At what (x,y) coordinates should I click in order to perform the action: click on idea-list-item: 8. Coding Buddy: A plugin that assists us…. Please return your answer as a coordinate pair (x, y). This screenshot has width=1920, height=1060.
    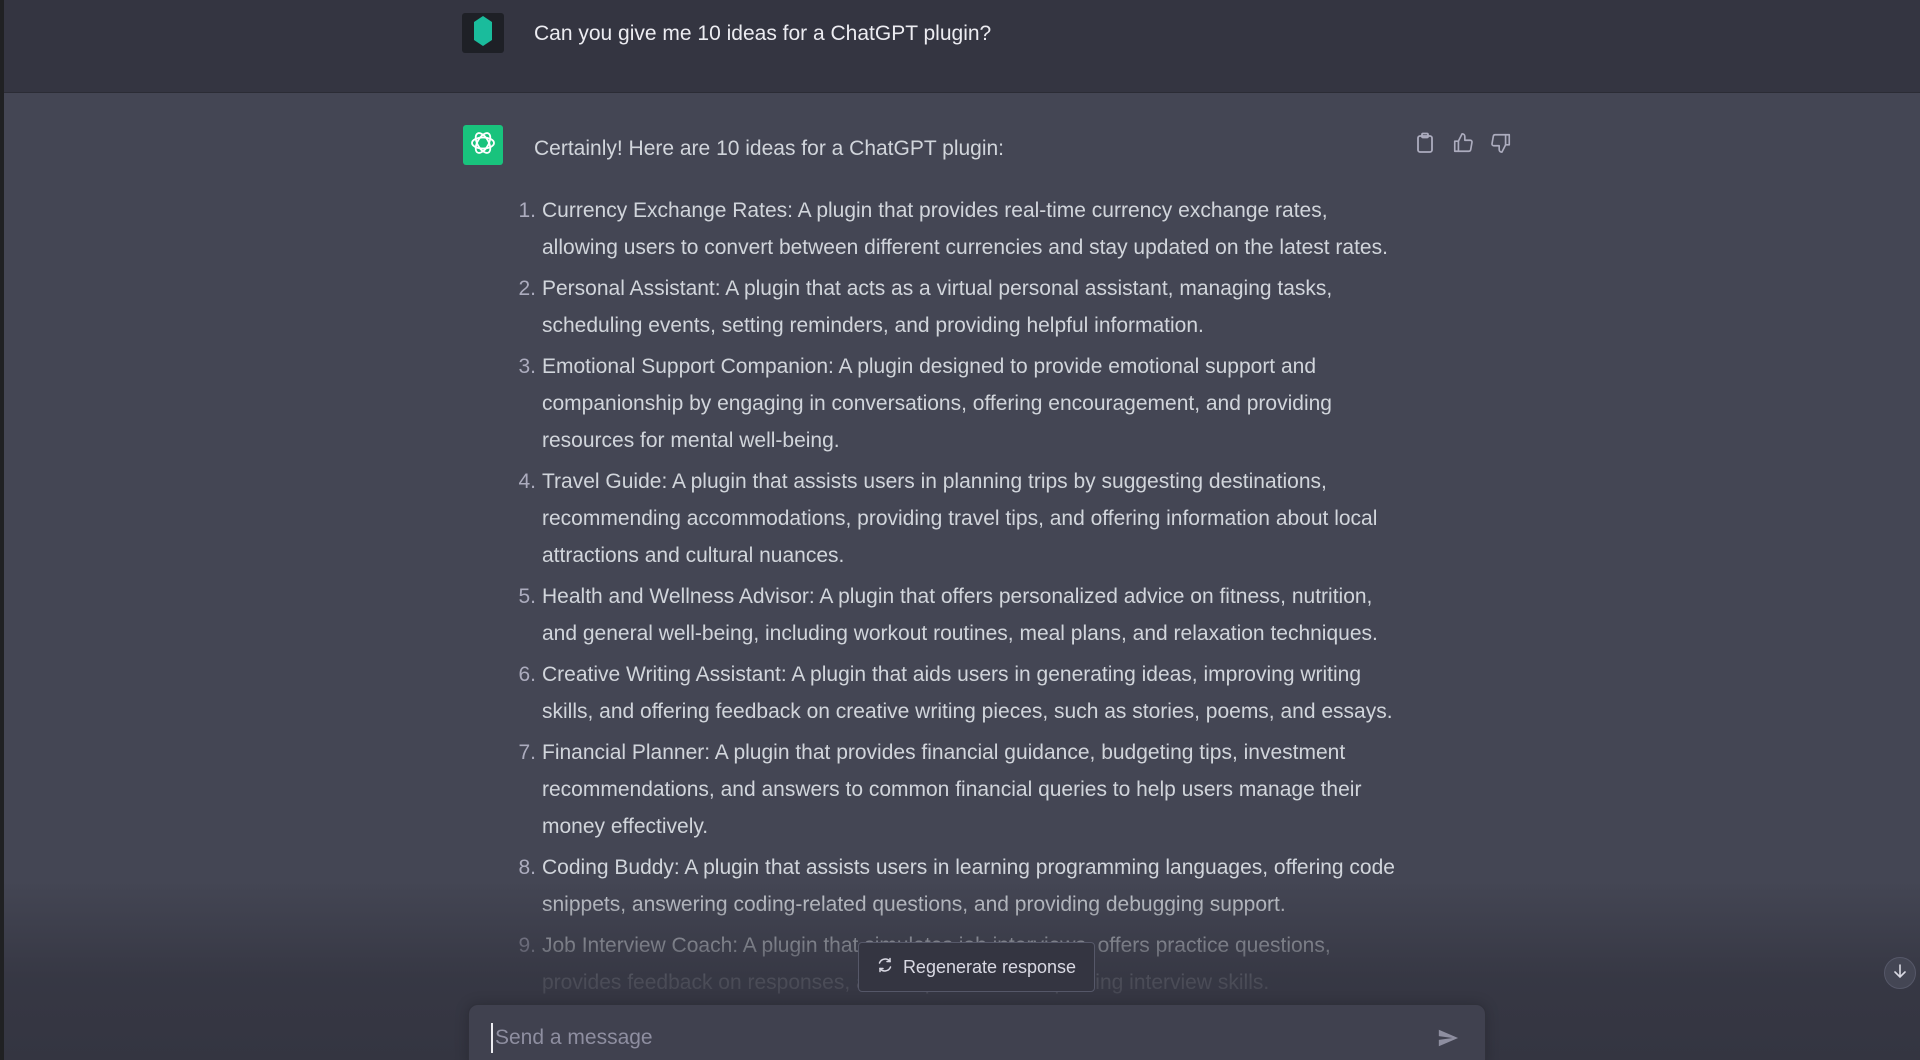
    Looking at the image, I should click on (960, 886).